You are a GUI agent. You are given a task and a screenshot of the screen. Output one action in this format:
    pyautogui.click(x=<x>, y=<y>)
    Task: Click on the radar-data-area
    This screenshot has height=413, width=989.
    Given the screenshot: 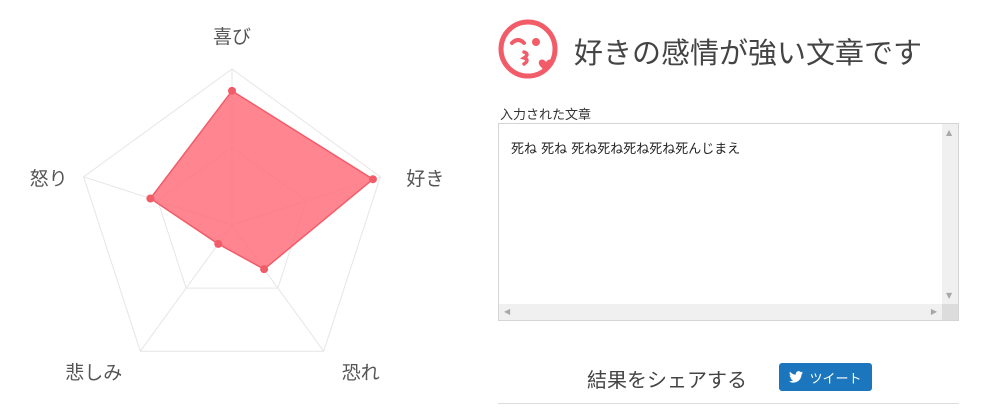 What is the action you would take?
    pyautogui.click(x=262, y=180)
    